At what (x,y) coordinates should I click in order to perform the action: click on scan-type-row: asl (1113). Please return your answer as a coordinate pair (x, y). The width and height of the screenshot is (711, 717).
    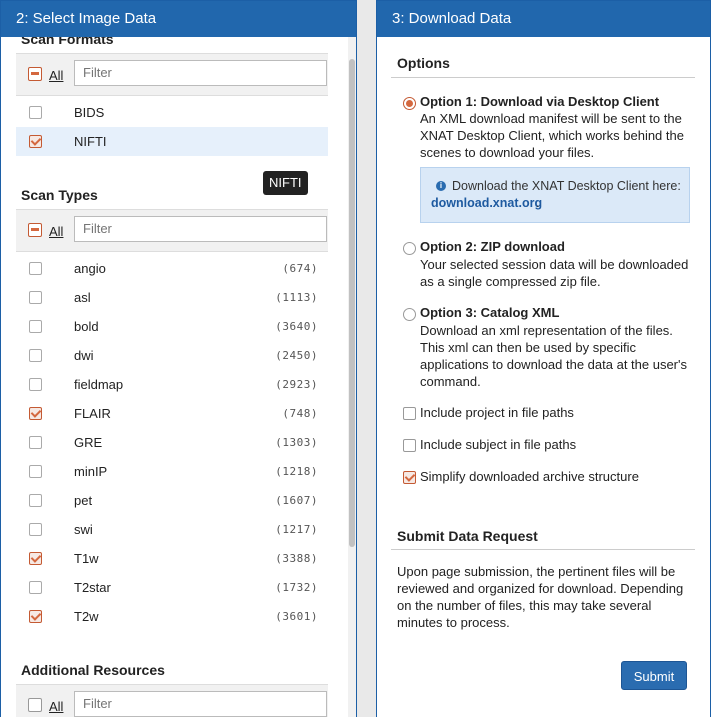
    Looking at the image, I should click on (172, 297).